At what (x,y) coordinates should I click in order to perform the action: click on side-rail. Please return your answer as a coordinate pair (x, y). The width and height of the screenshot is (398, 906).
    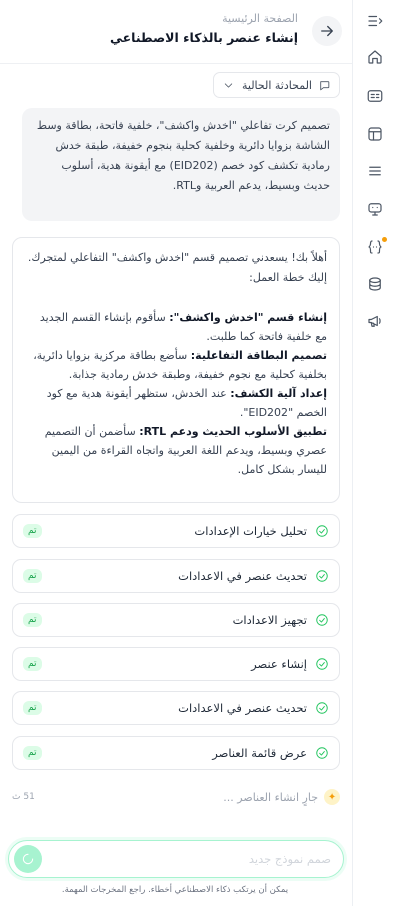
    Looking at the image, I should click on (375, 453).